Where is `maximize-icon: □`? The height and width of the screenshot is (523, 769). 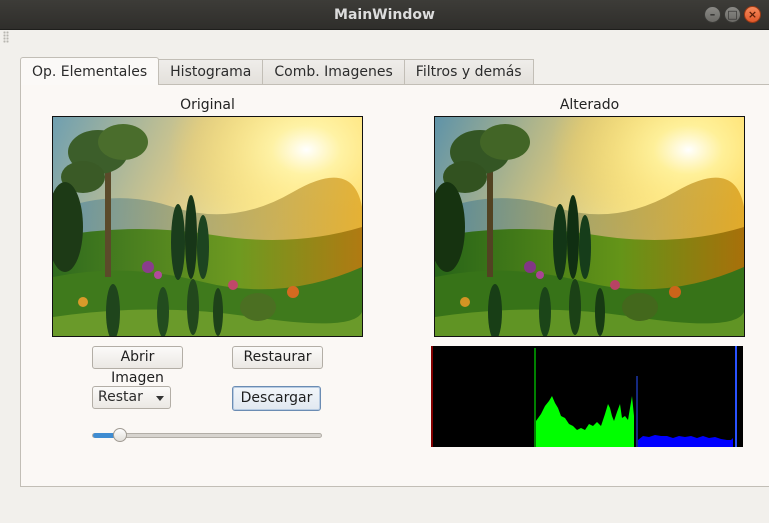 maximize-icon: □ is located at coordinates (732, 14).